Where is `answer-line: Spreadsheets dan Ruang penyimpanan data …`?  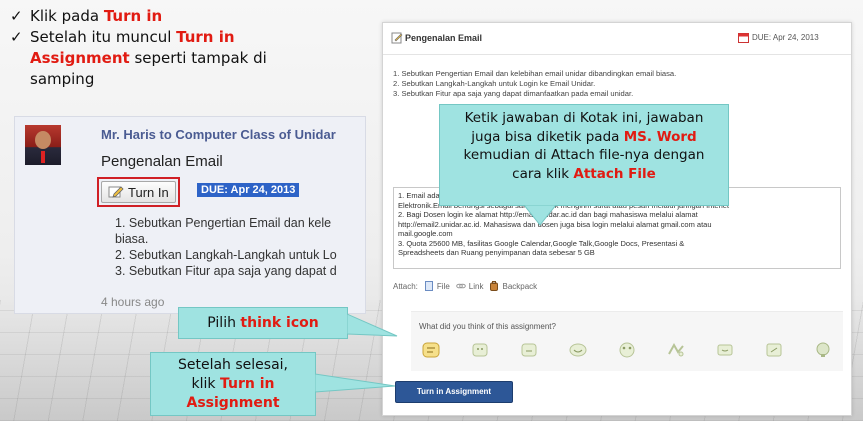 answer-line: Spreadsheets dan Ruang penyimpanan data … is located at coordinates (496, 252).